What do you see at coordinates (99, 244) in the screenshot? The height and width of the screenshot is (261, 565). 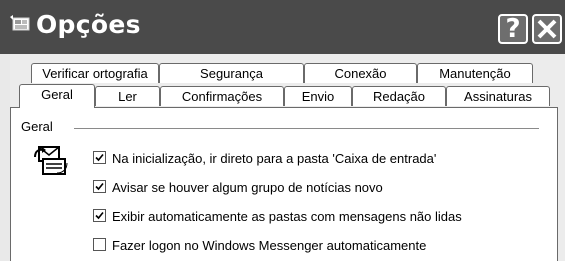 I see `checkbox-messenger-logon` at bounding box center [99, 244].